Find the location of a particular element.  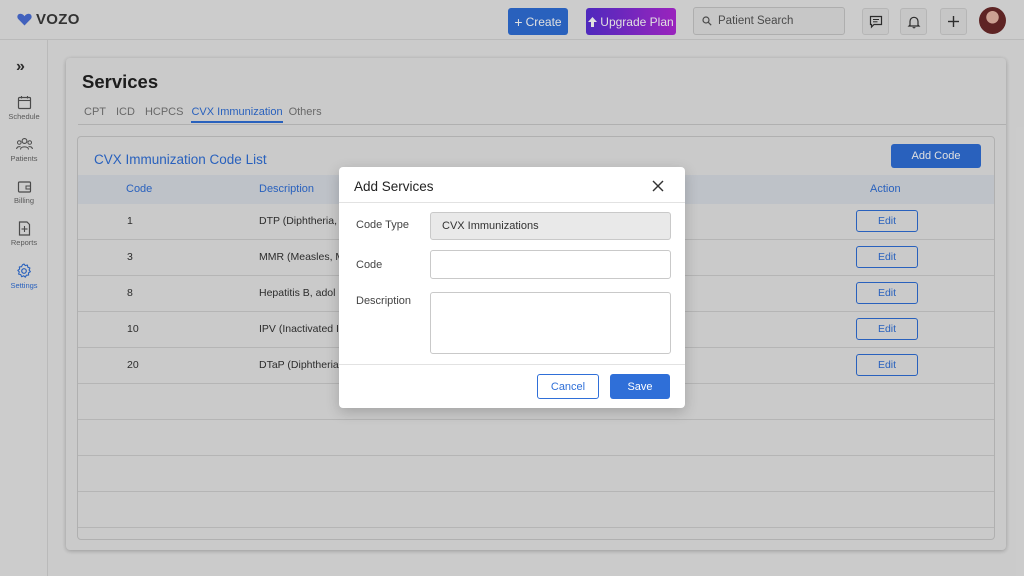

save-button: Save is located at coordinates (640, 386).